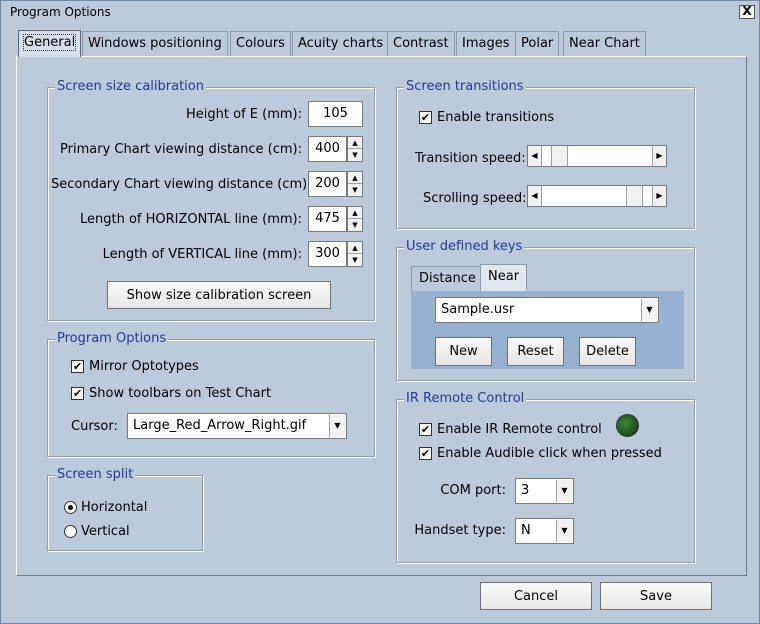 Image resolution: width=760 pixels, height=624 pixels. Describe the element at coordinates (335, 114) in the screenshot. I see `height-of-e-input: 105` at that location.